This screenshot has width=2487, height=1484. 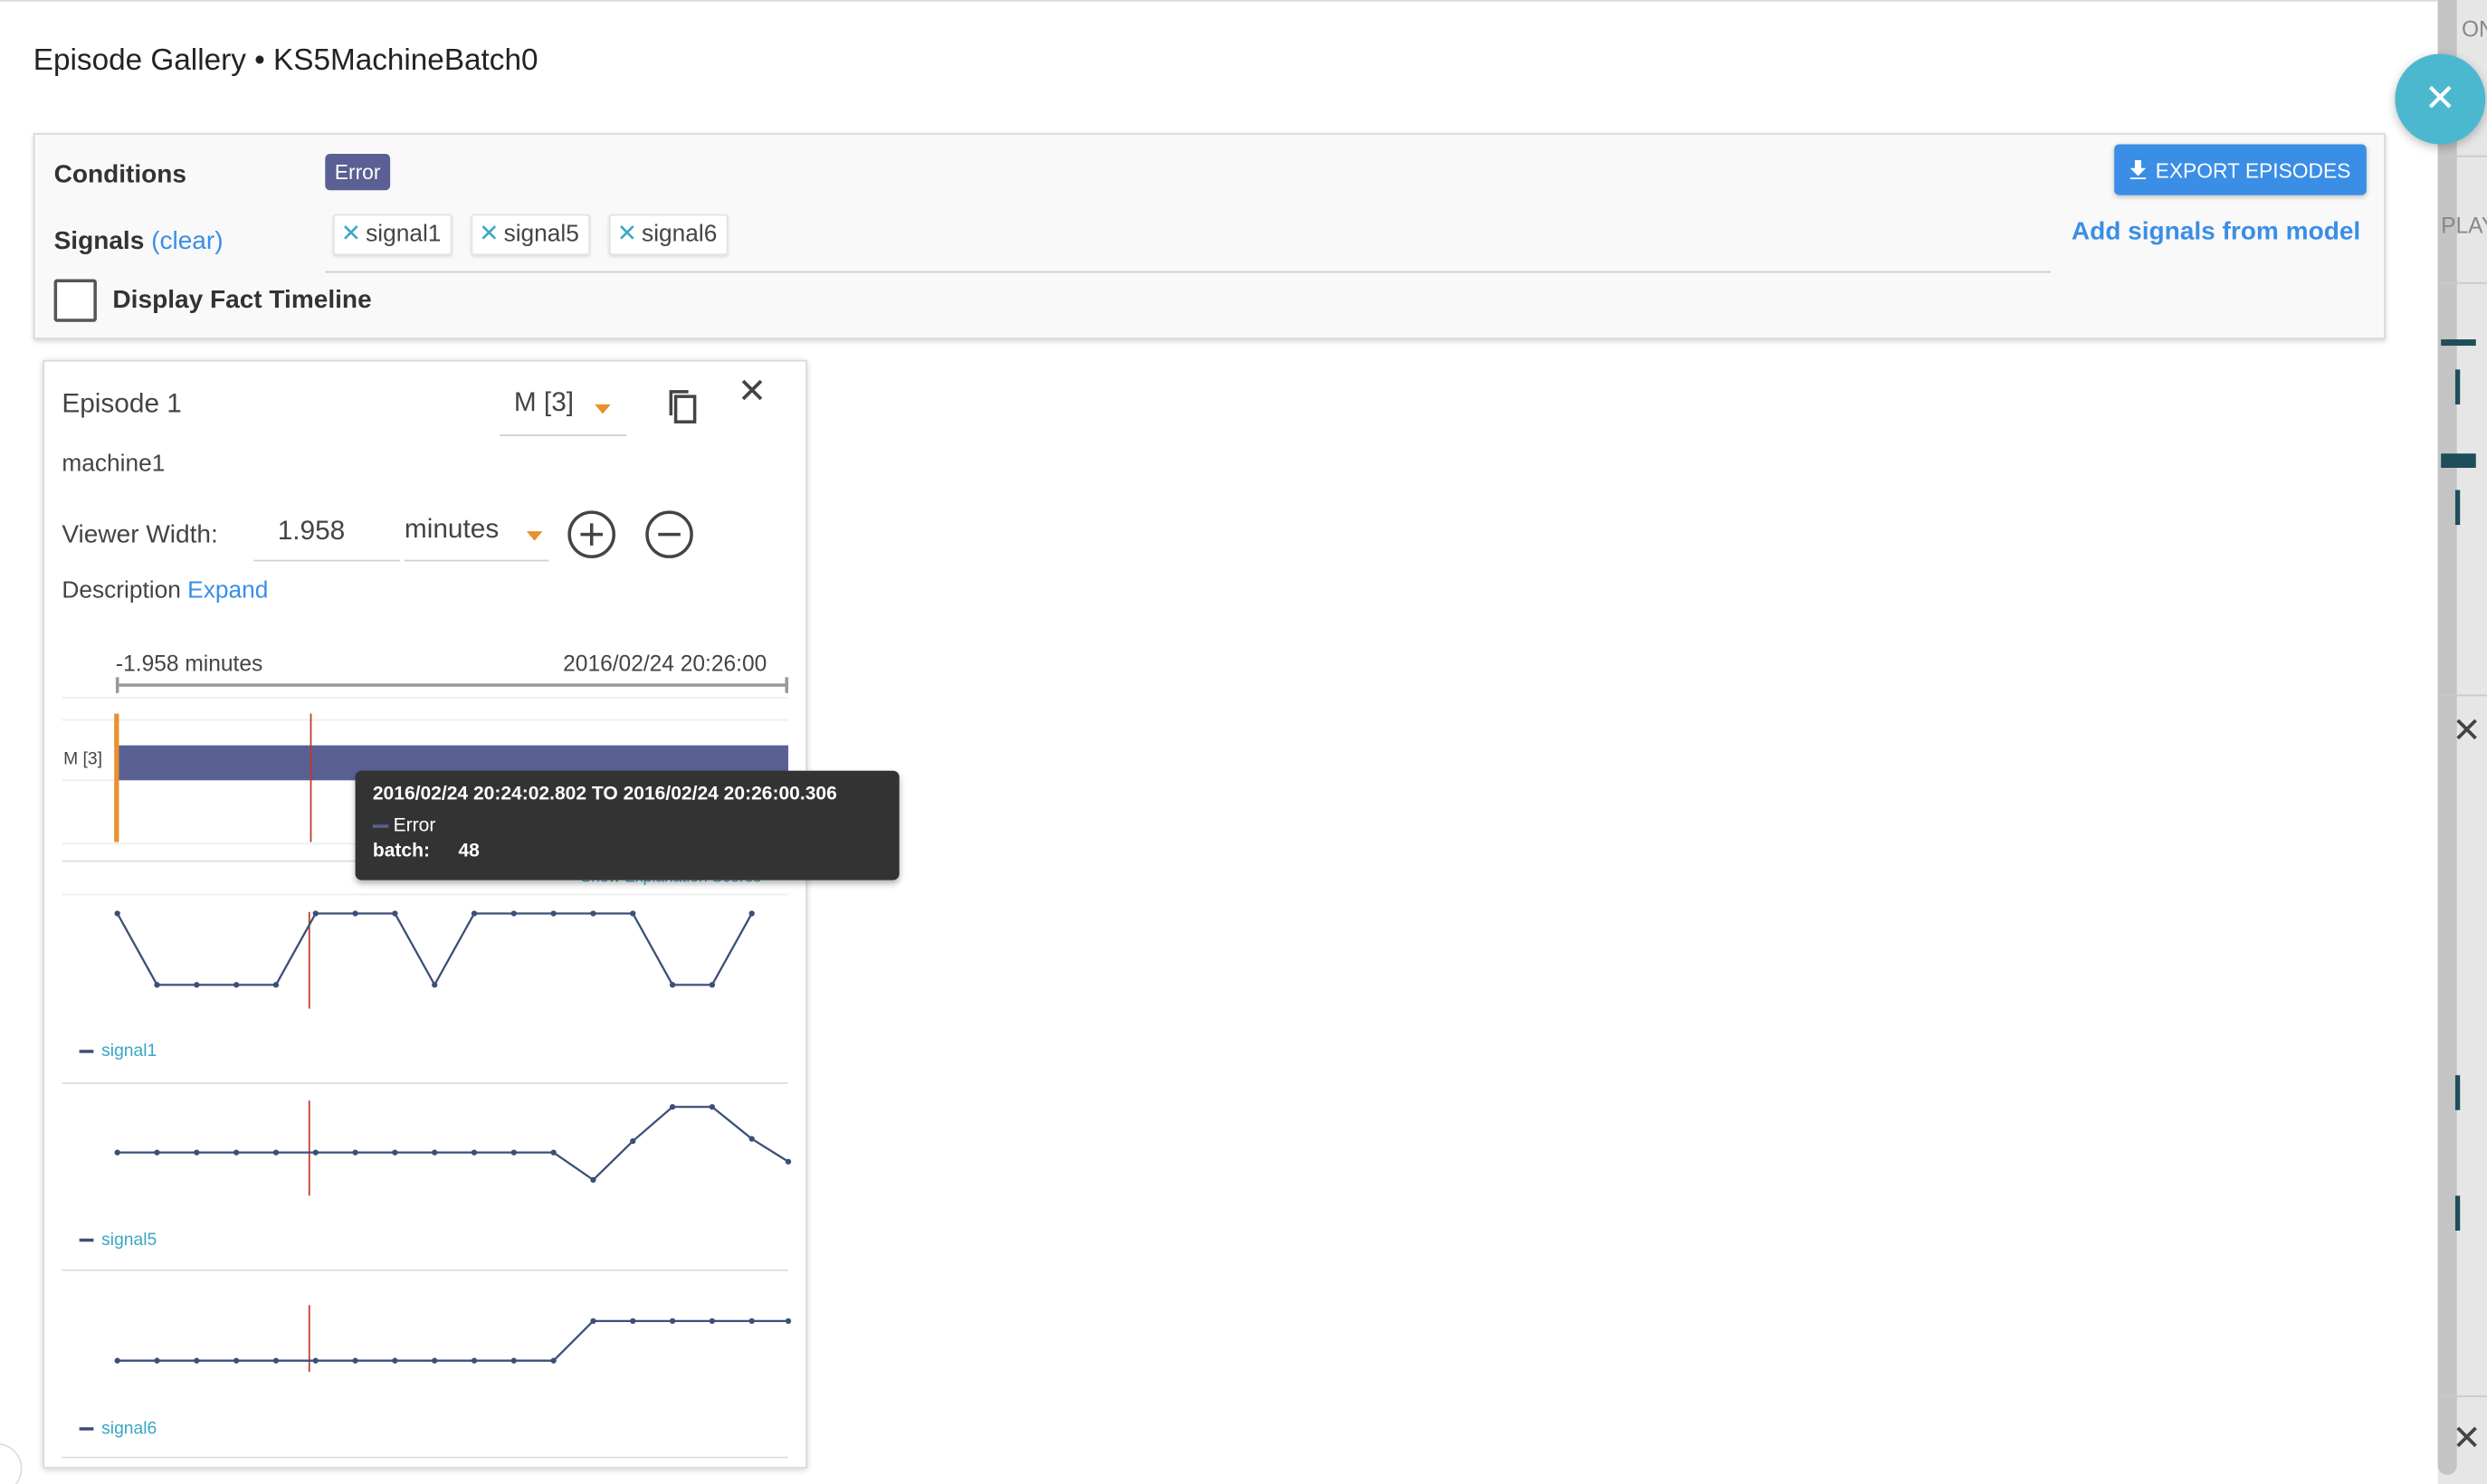 What do you see at coordinates (116, 777) in the screenshot?
I see `episode-start-marker` at bounding box center [116, 777].